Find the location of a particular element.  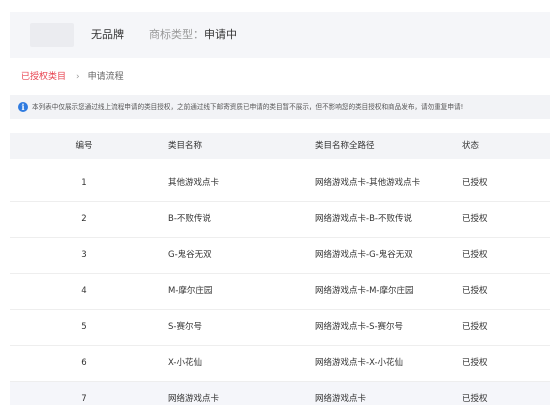

header-category-name: 类目名称 is located at coordinates (185, 146).